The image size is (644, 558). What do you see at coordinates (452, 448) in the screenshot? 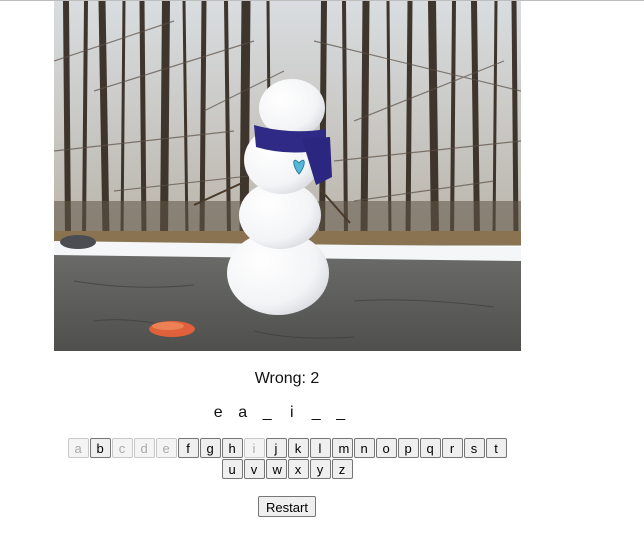
I see `letter-key: r` at bounding box center [452, 448].